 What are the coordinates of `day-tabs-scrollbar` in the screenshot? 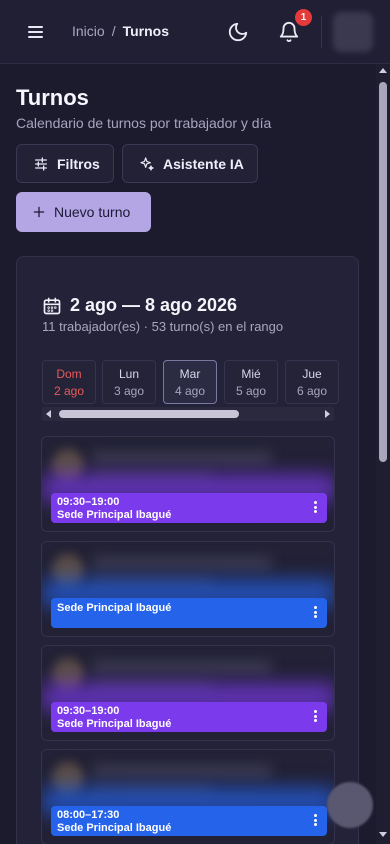 It's located at (188, 414).